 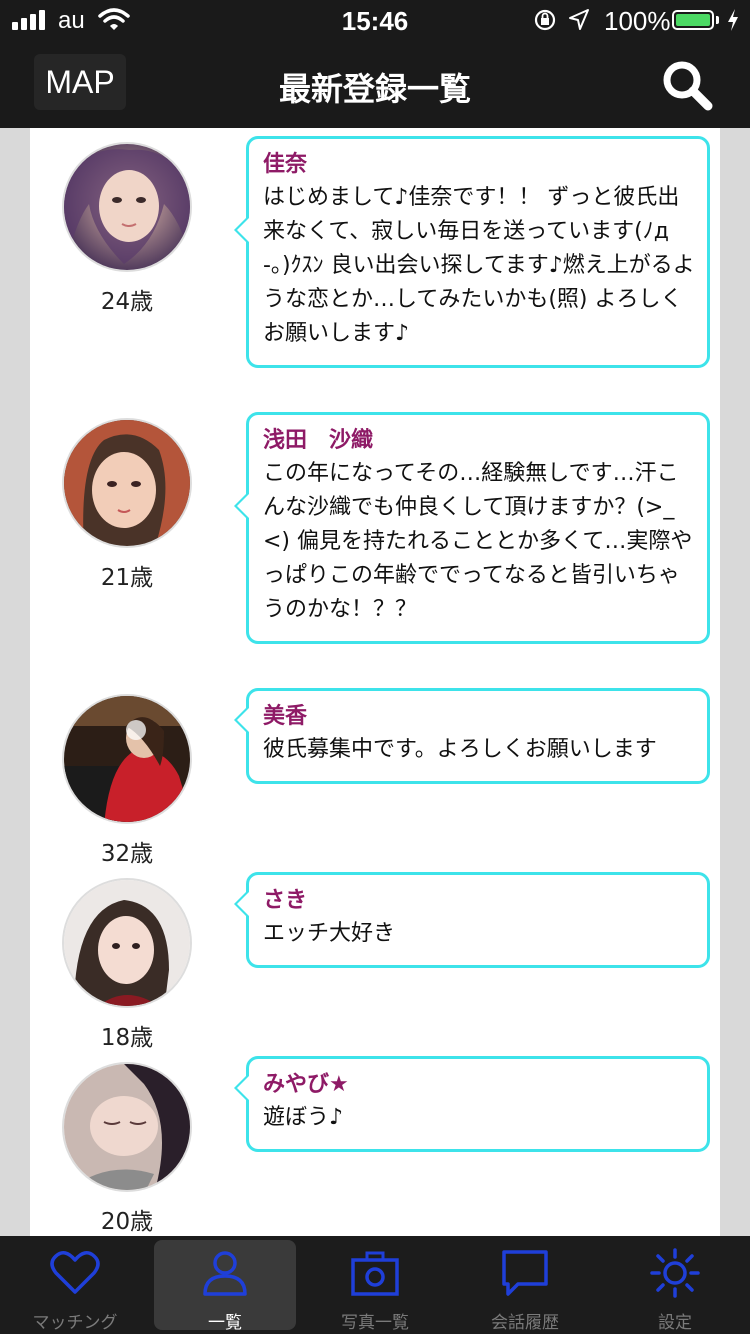 What do you see at coordinates (127, 854) in the screenshot?
I see `age-label: 32歳` at bounding box center [127, 854].